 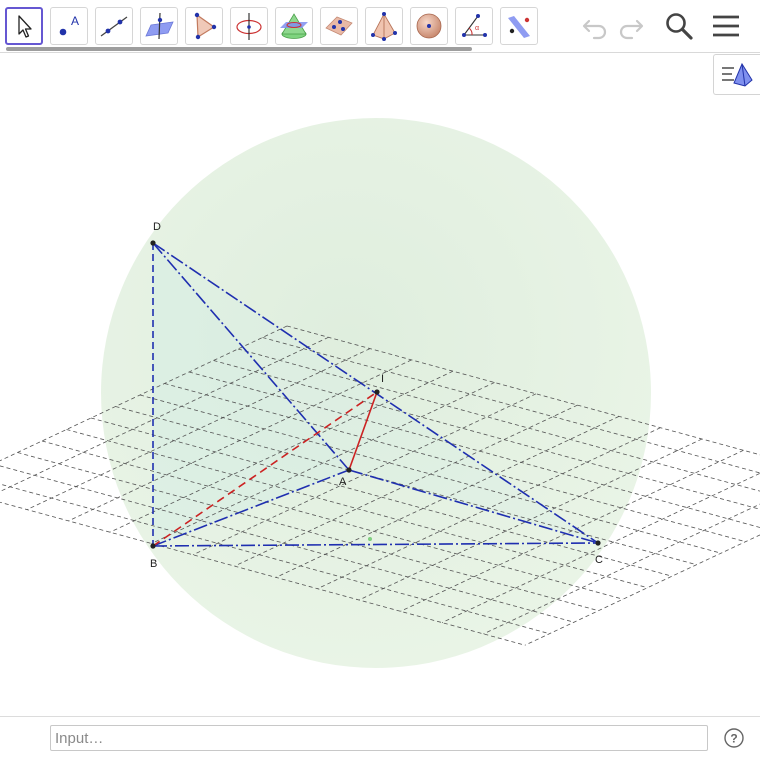 I want to click on undo-icon, so click(x=595, y=26).